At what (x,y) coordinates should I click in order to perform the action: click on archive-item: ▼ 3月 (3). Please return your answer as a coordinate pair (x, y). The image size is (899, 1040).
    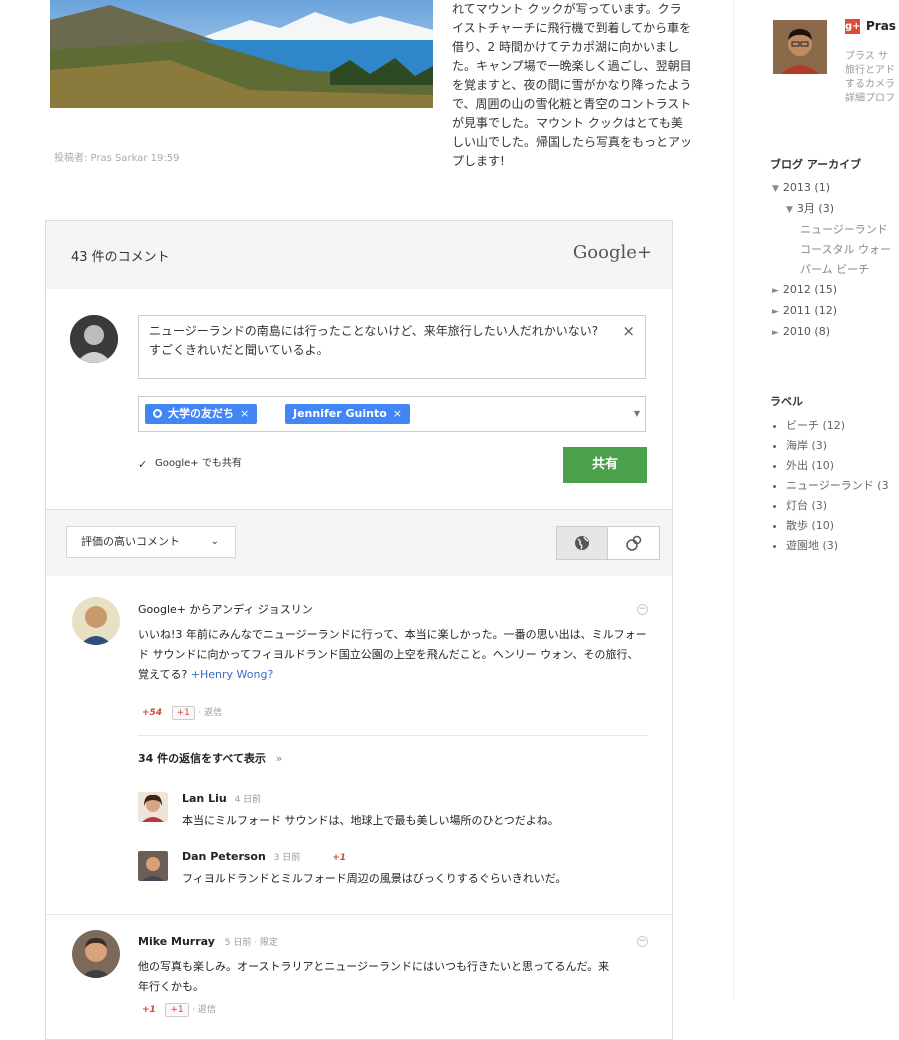
    Looking at the image, I should click on (831, 209).